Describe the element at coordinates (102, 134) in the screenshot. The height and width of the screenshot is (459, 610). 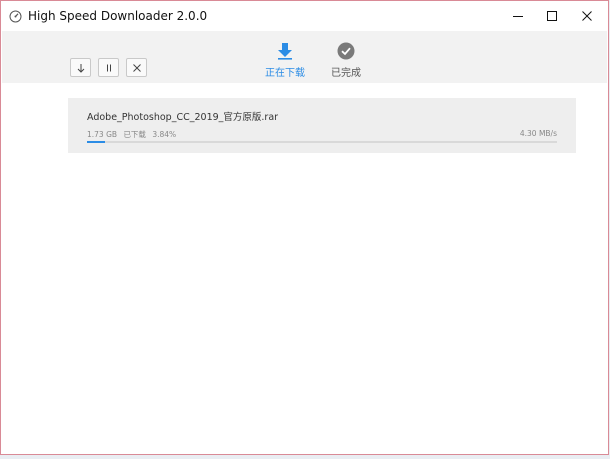
I see `file-size: 1.73 GB` at that location.